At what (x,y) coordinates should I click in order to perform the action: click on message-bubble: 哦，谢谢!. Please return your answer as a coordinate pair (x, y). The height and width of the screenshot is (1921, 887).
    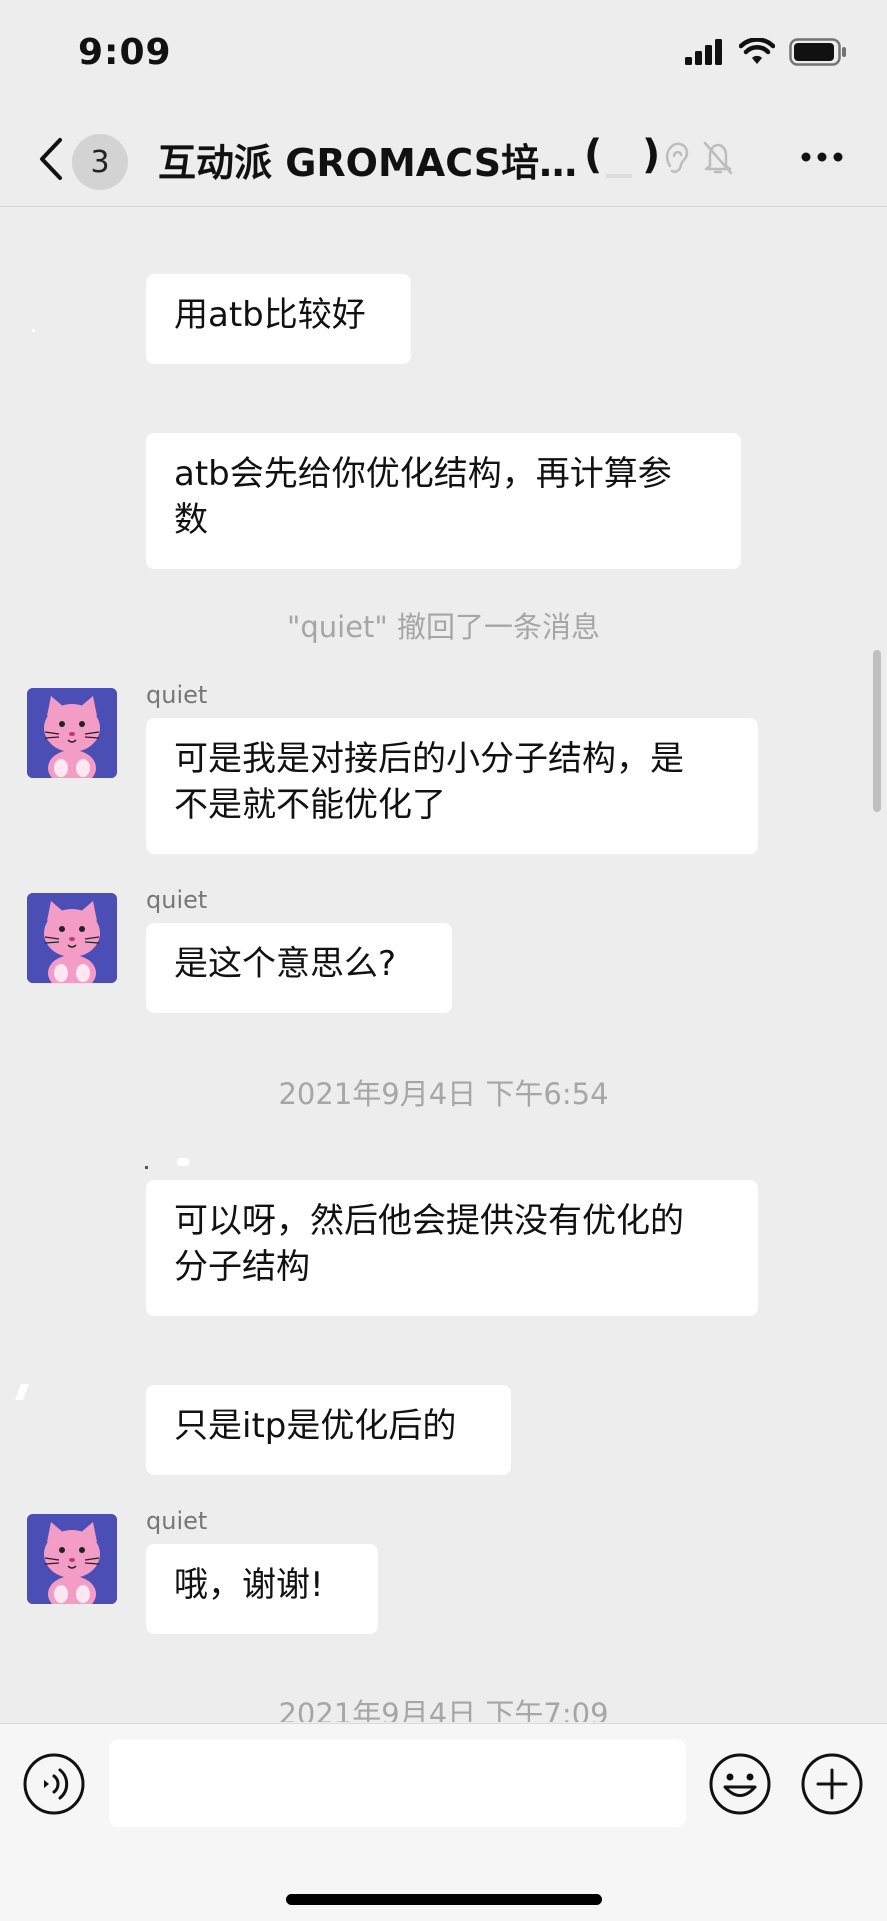
    Looking at the image, I should click on (262, 1589).